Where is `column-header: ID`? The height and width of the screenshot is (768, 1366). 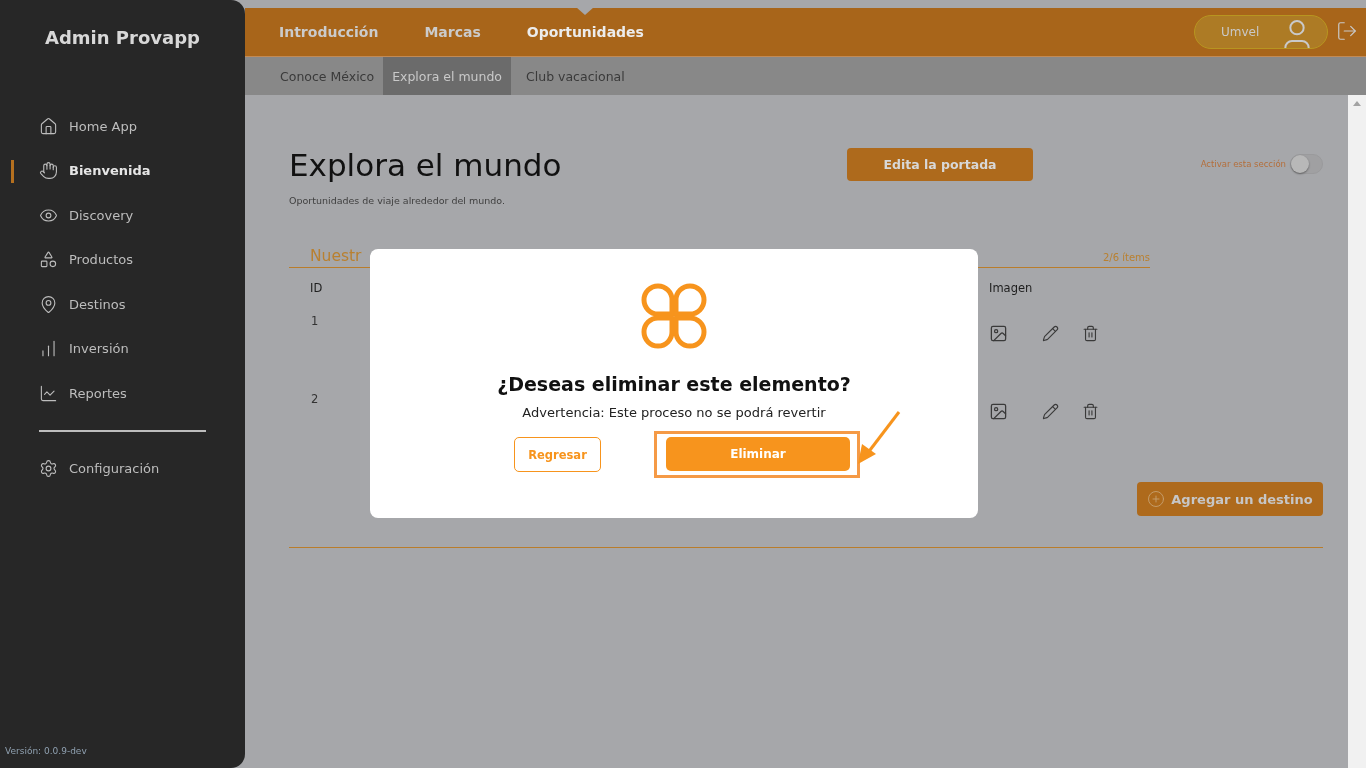
column-header: ID is located at coordinates (317, 289).